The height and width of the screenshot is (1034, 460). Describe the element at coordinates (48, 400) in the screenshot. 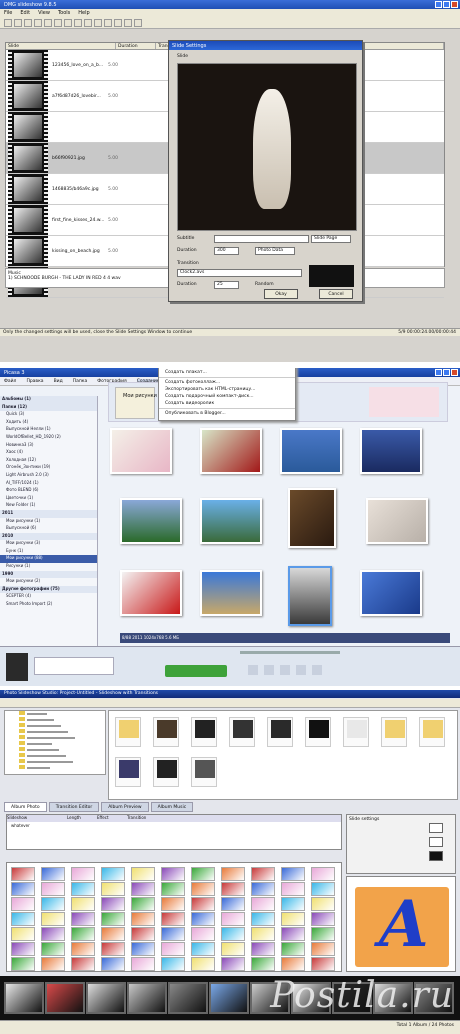

I see `sidebar-group: Альбомы (1)` at that location.